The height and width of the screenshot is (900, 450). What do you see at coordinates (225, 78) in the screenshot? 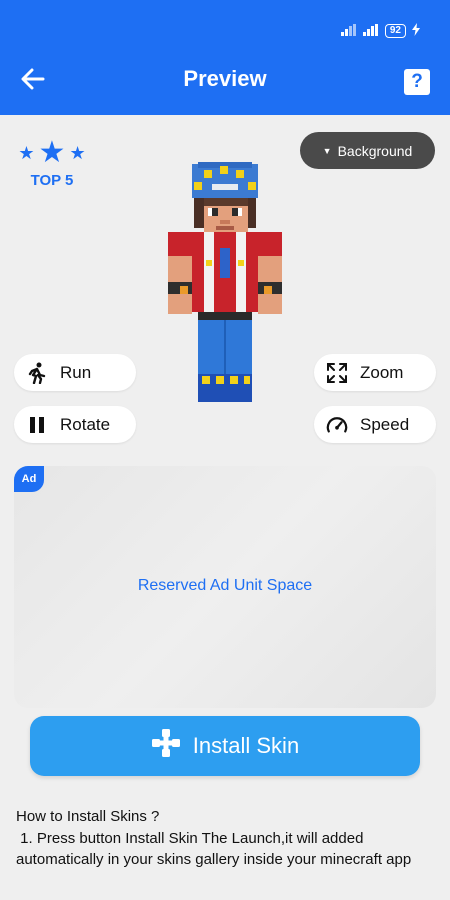
I see `page-title: Preview` at bounding box center [225, 78].